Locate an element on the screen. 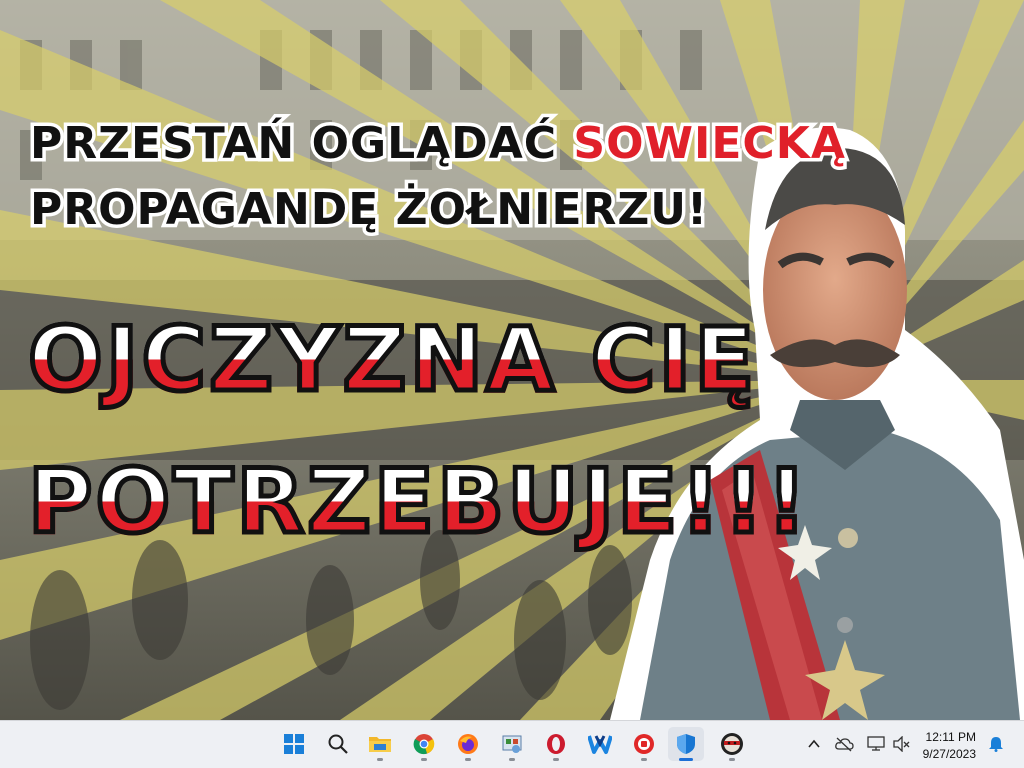  cloud-off-icon is located at coordinates (844, 744).